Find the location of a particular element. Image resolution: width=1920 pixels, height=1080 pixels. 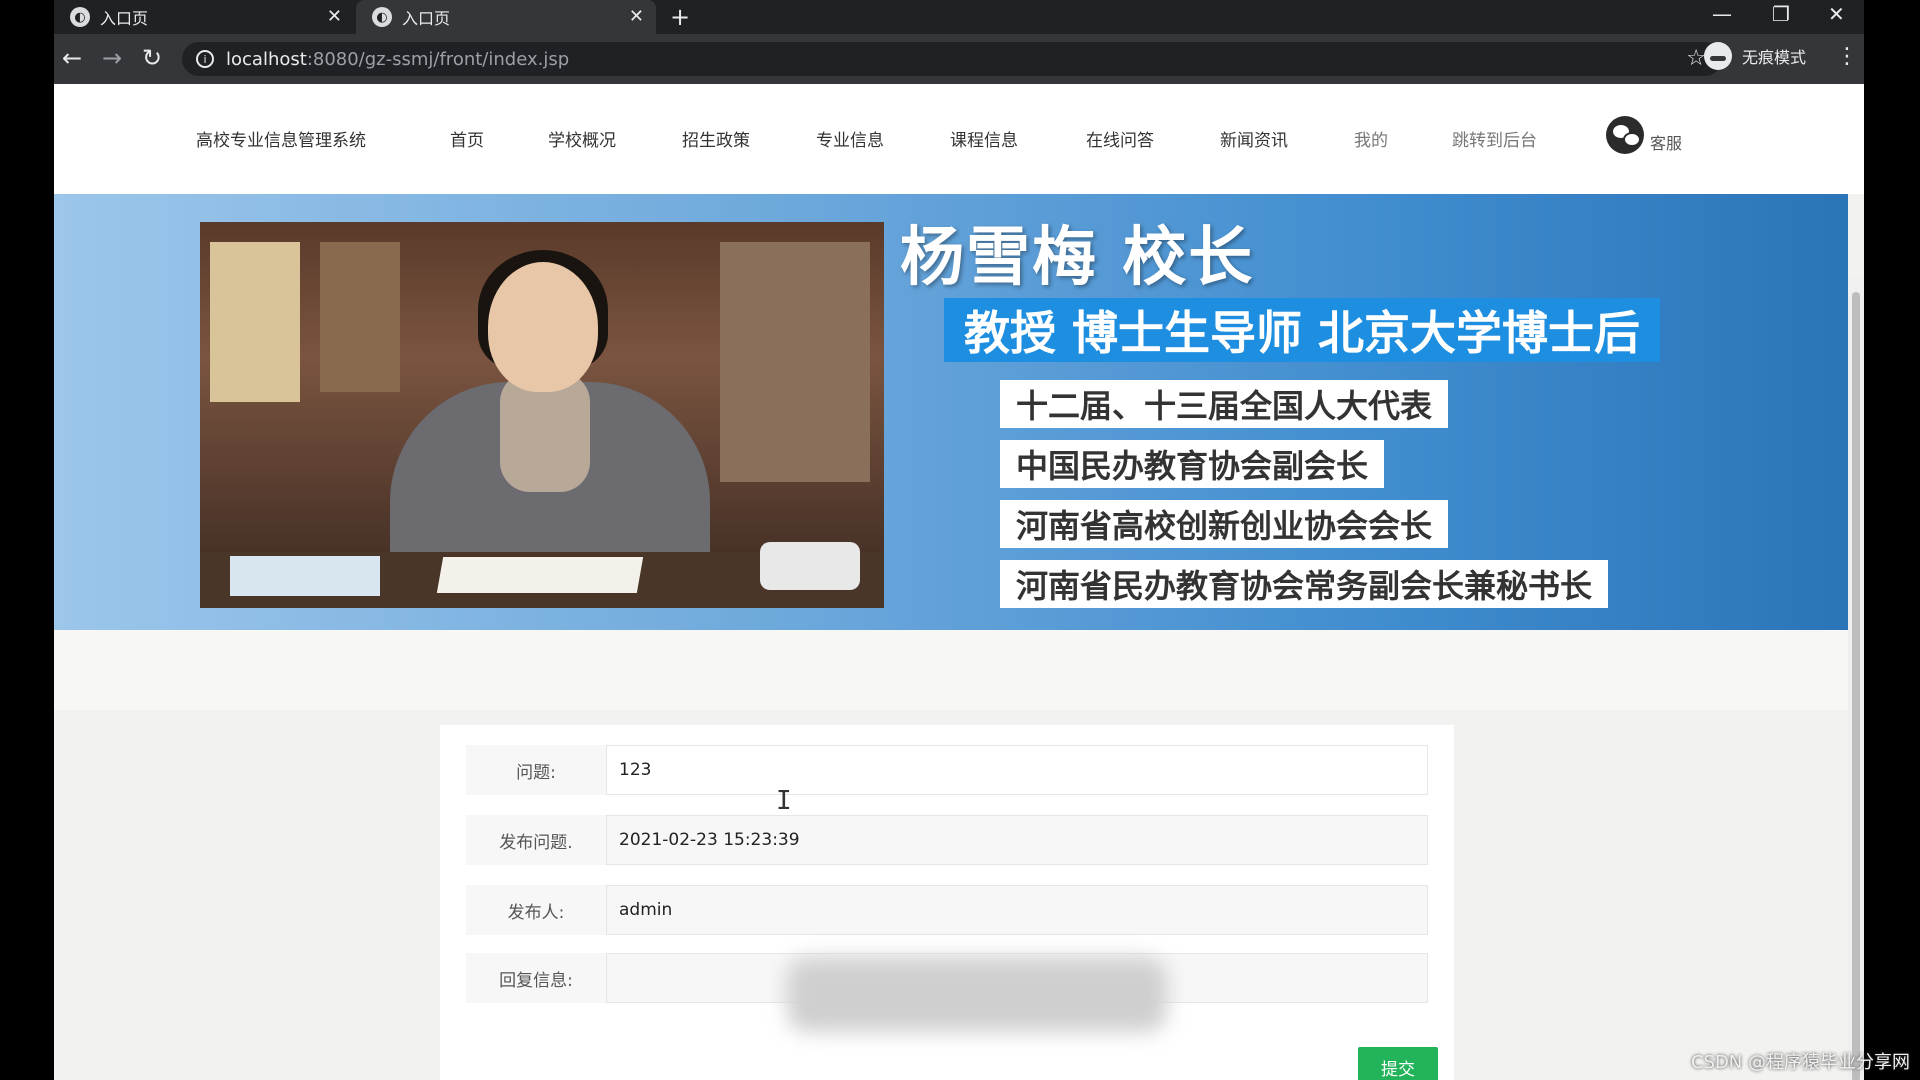

incognito-label: 无痕模式 is located at coordinates (1774, 57).